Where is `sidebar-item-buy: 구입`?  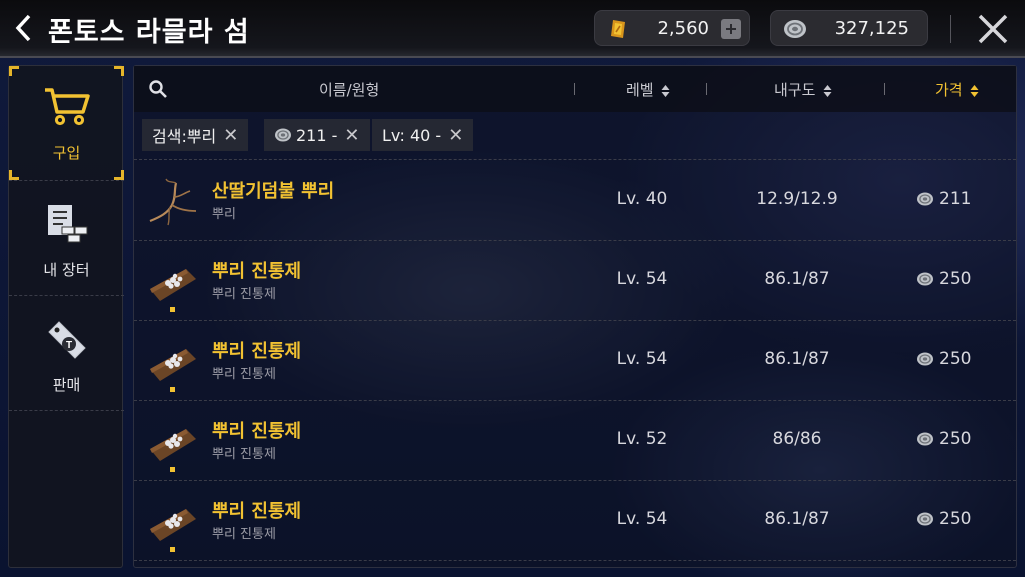 sidebar-item-buy: 구입 is located at coordinates (66, 123).